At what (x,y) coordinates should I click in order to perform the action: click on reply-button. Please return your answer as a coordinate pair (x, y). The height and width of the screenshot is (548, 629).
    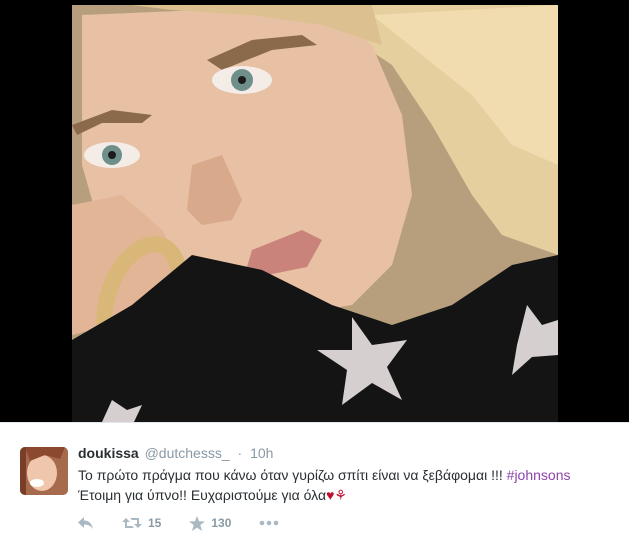
    Looking at the image, I should click on (86, 523).